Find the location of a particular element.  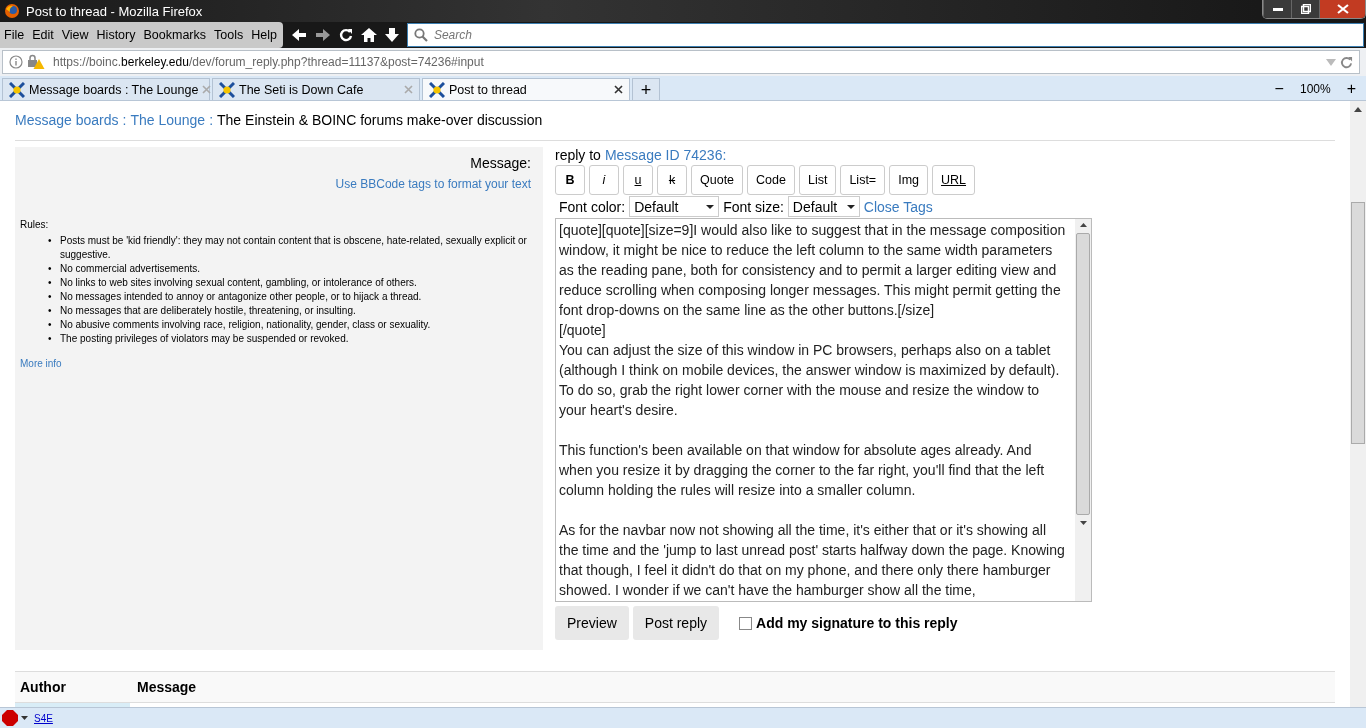

column-header: Author is located at coordinates (43, 687).